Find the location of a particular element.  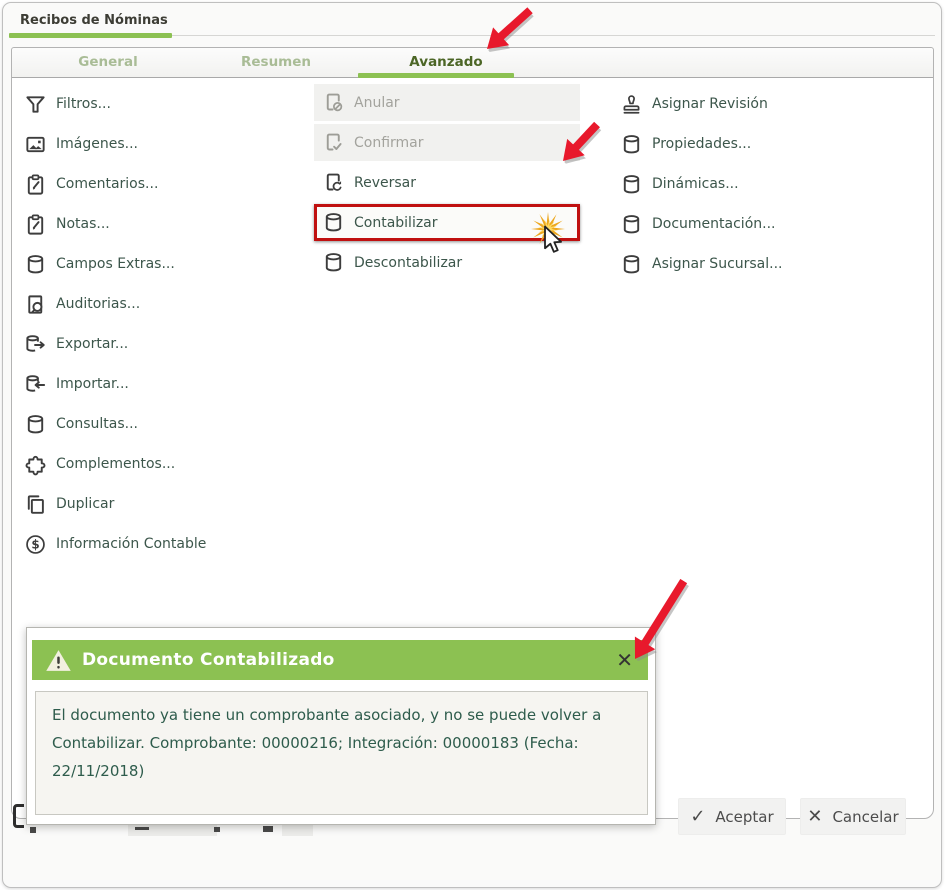

dollar-circle-icon: $ is located at coordinates (35, 544).